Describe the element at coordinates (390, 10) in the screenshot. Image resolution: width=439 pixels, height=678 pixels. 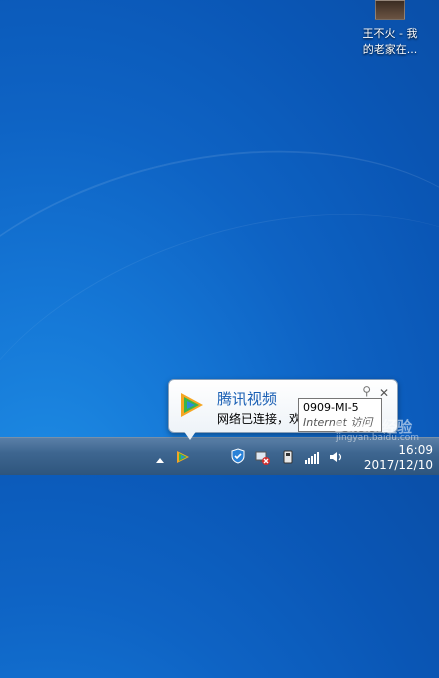
I see `shortcut-thumbnail` at that location.